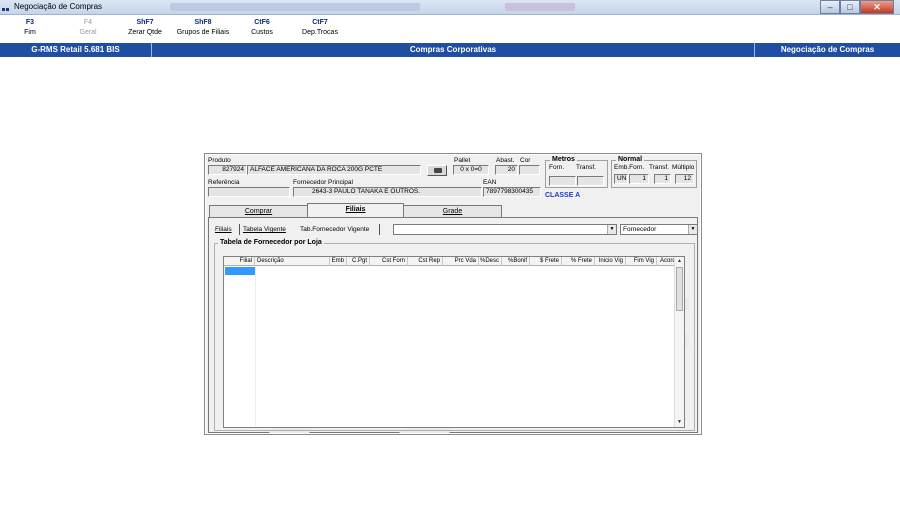 The height and width of the screenshot is (523, 900). Describe the element at coordinates (506, 170) in the screenshot. I see `abast-field: 20` at that location.